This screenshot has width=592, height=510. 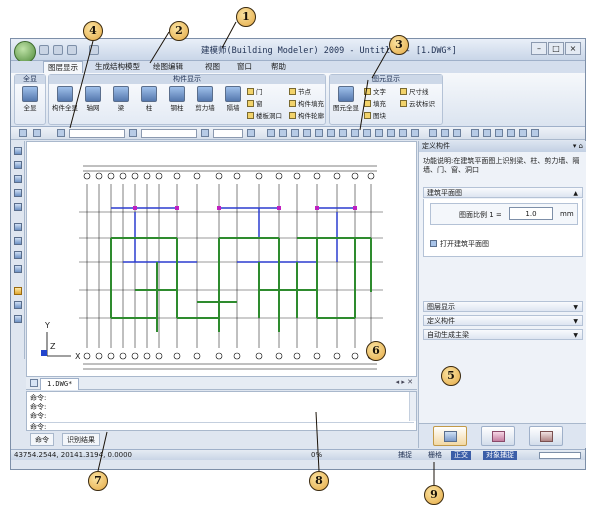 What do you see at coordinates (295, 133) in the screenshot?
I see `tool-3-icon` at bounding box center [295, 133].